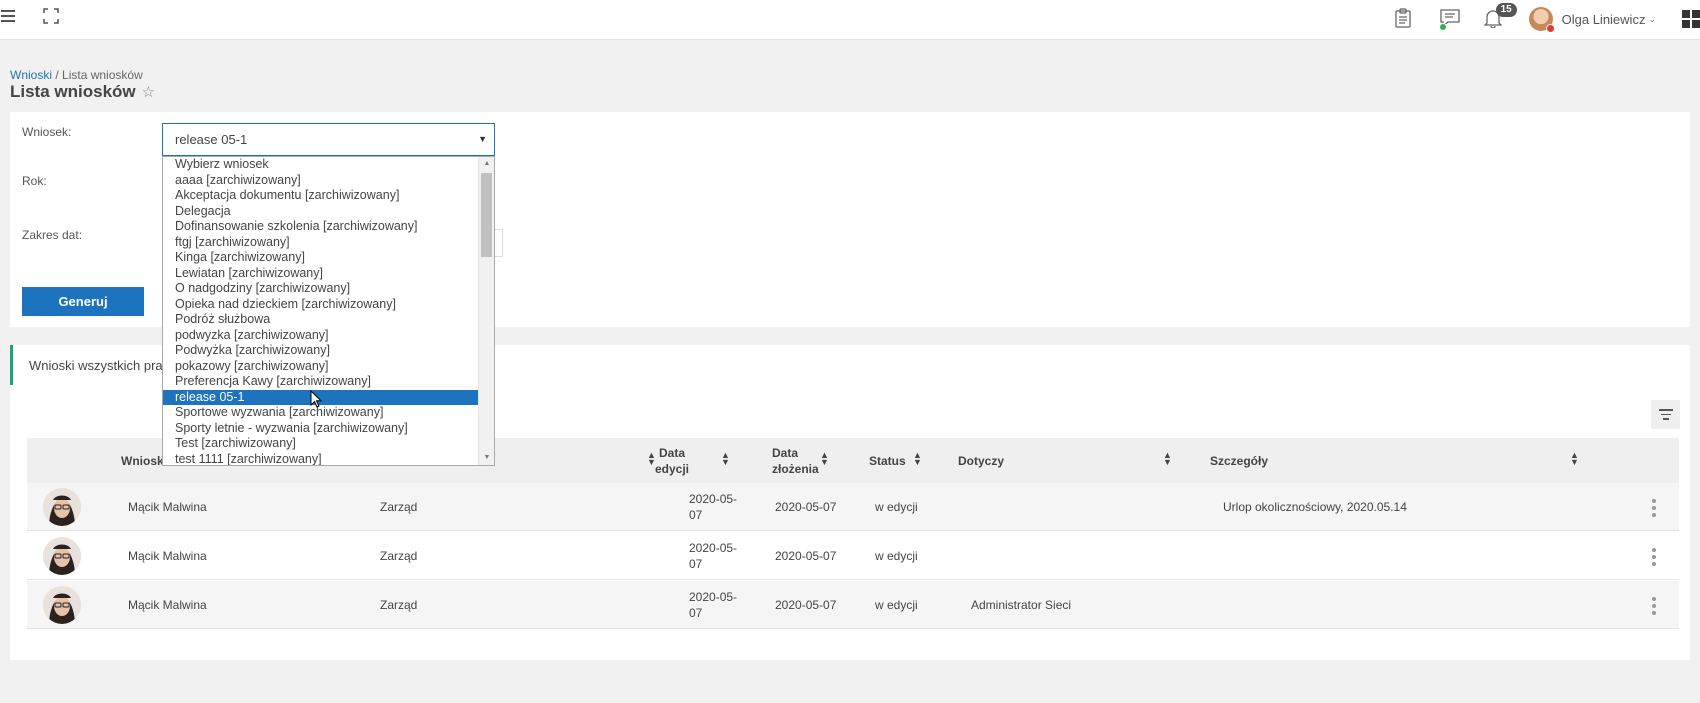 The image size is (1700, 703). I want to click on dropdown-option: ftgj [zarchiwizowany], so click(320, 243).